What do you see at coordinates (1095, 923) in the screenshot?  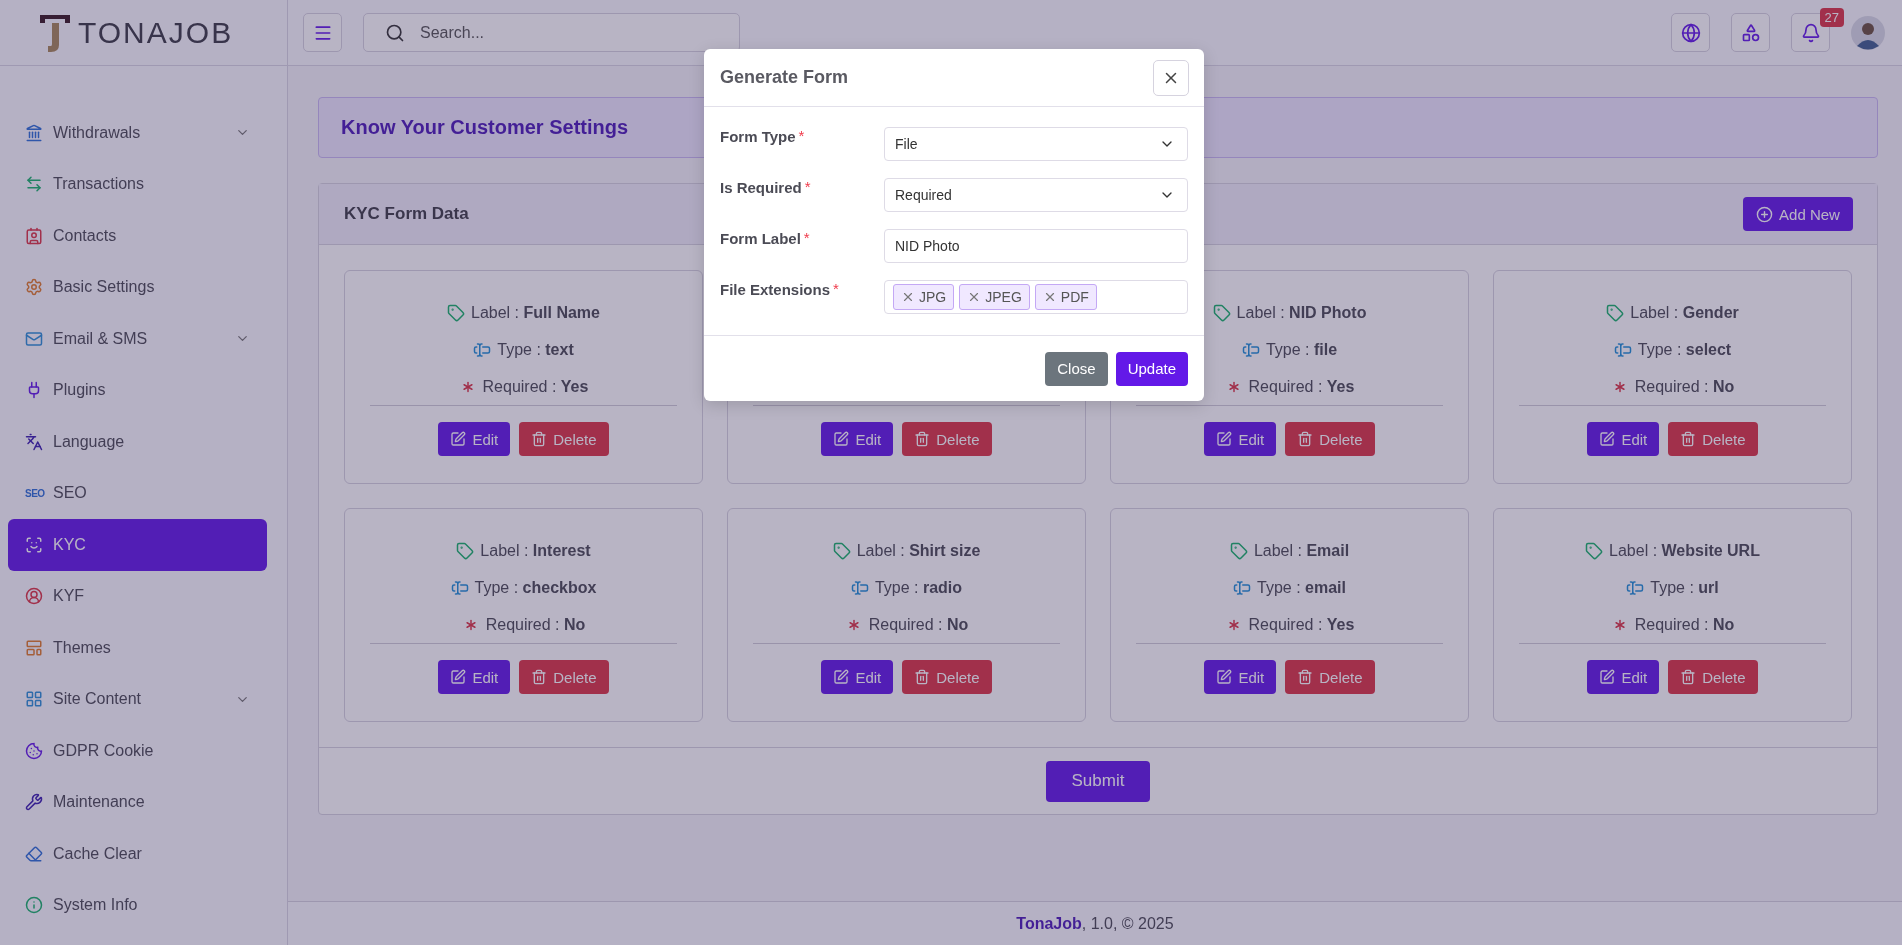 I see `footer-text: TonaJob, 1.0, © 2025` at bounding box center [1095, 923].